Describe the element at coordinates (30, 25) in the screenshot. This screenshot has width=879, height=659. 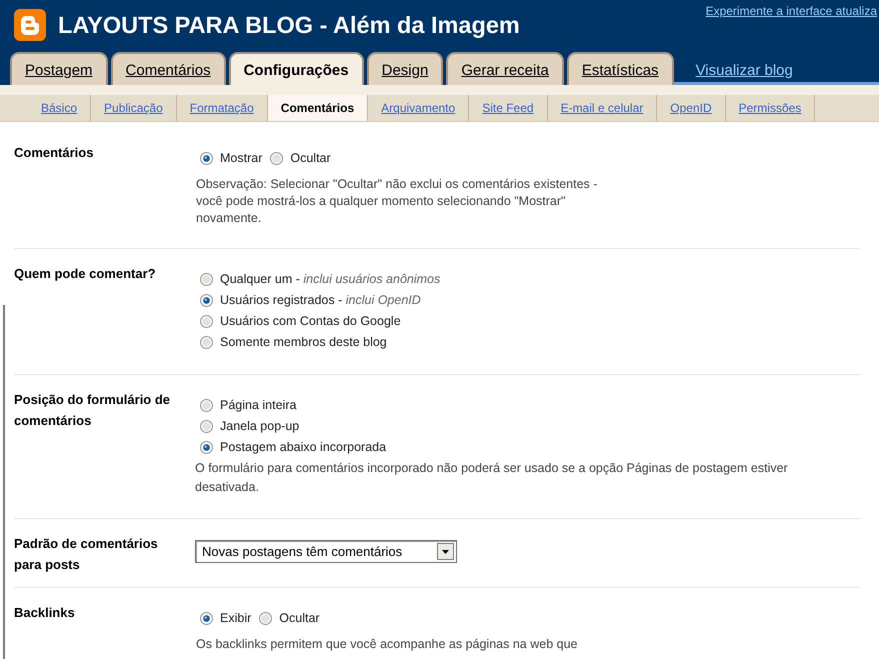
I see `logo-icon` at that location.